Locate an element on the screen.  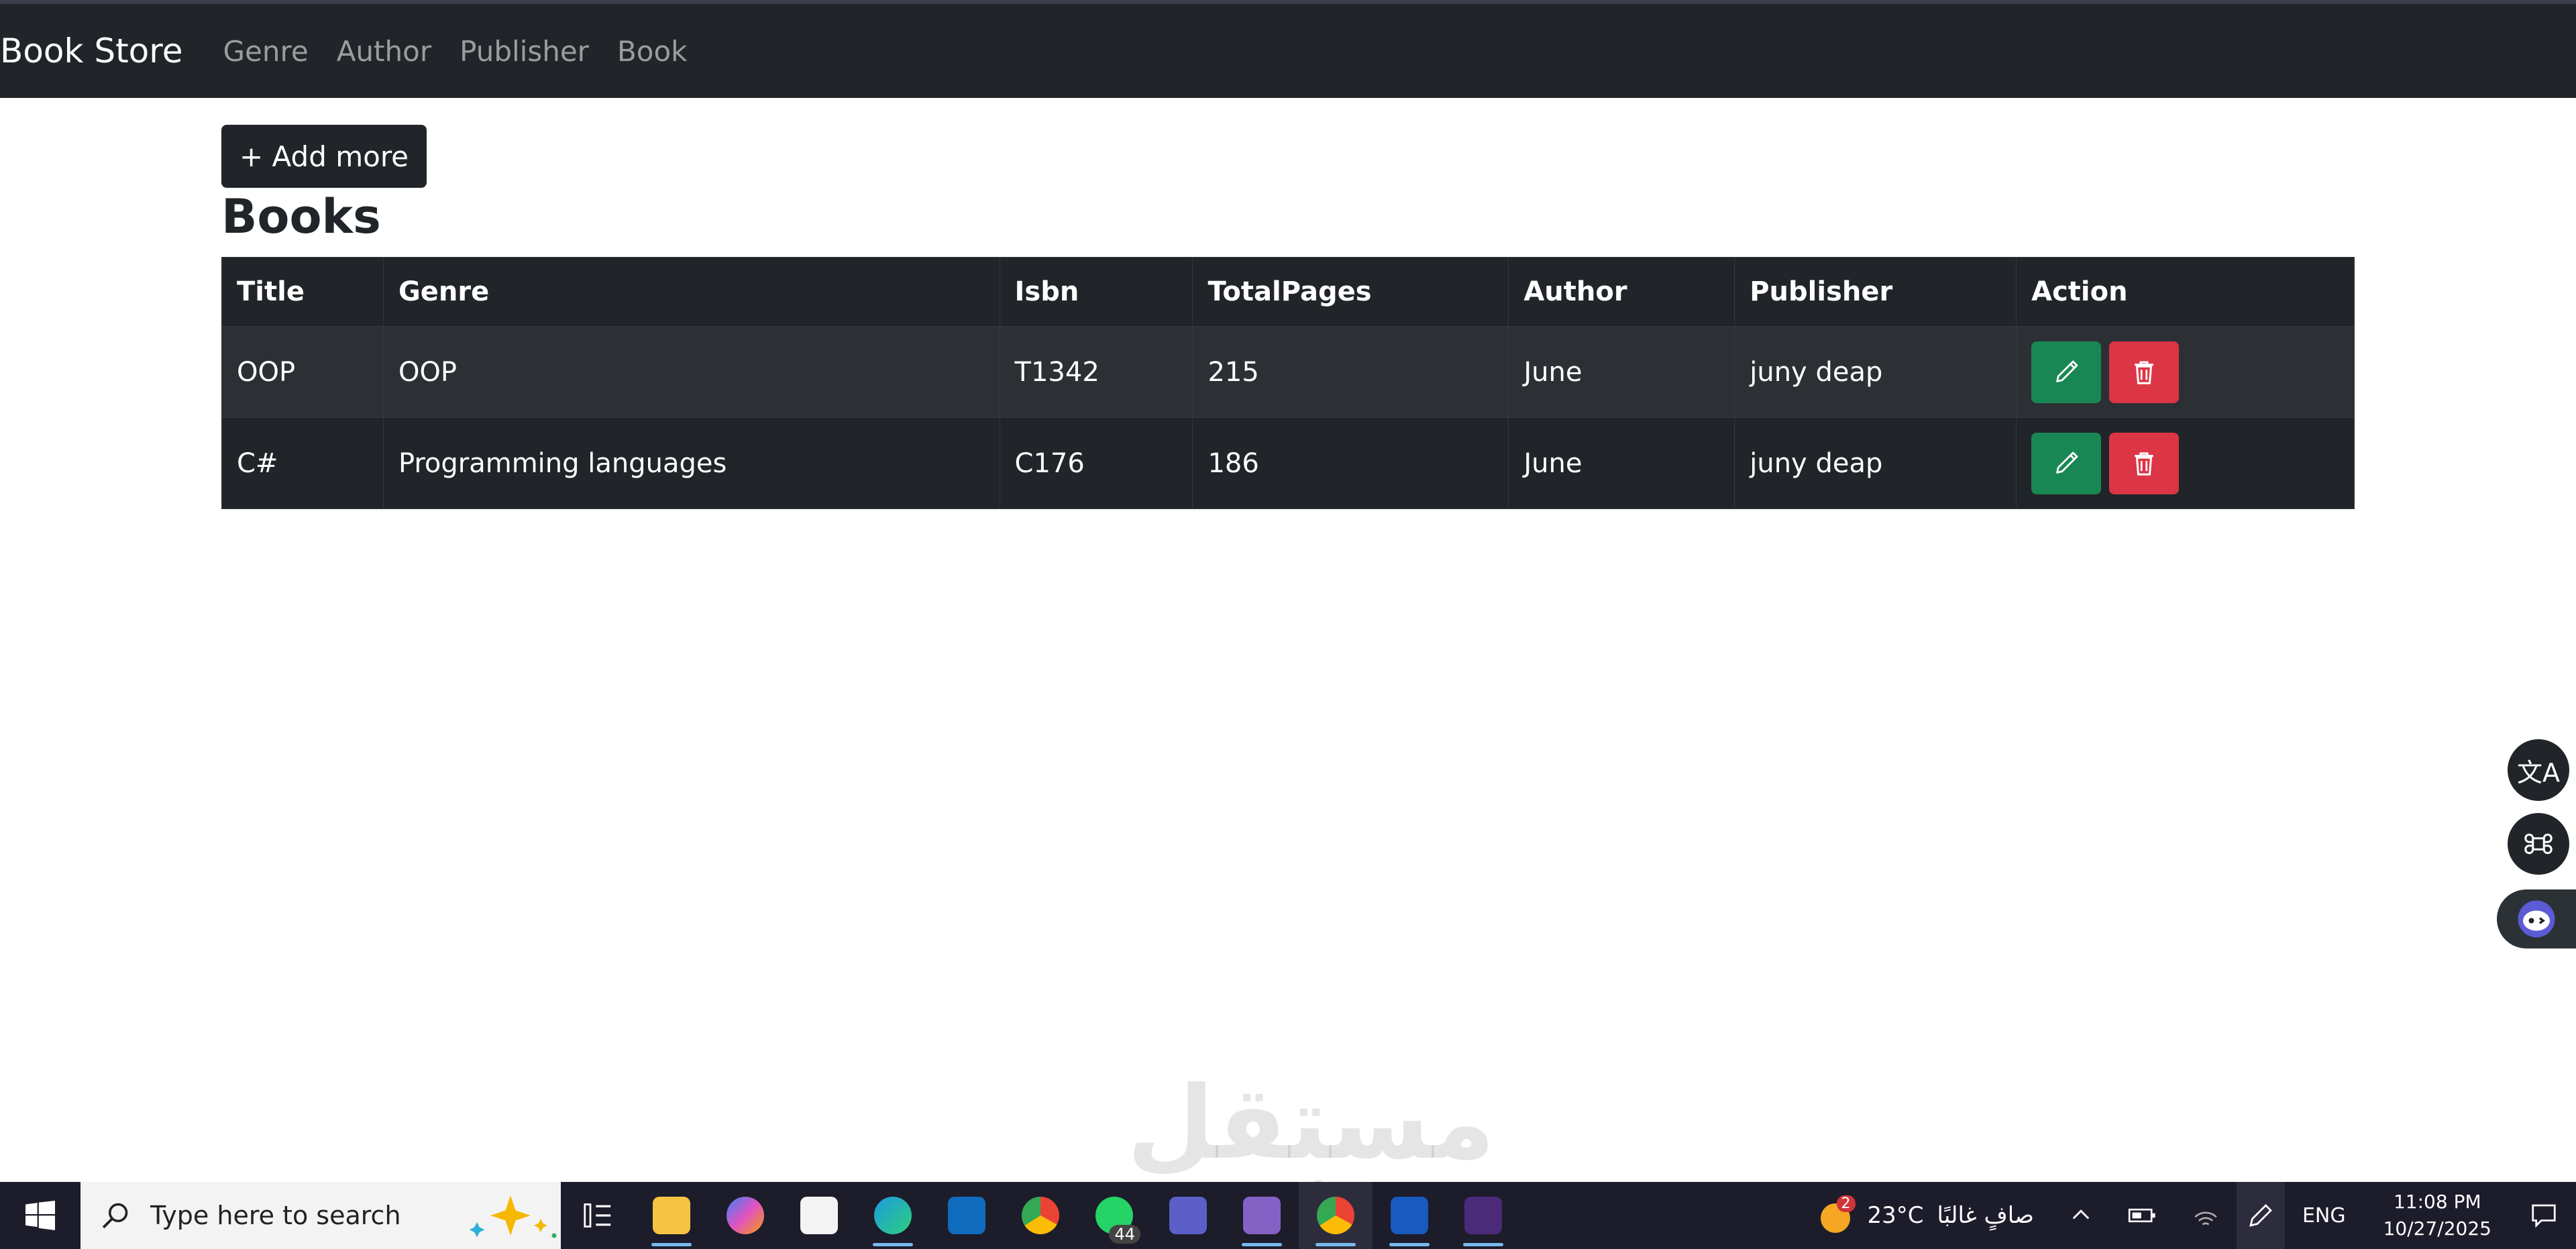
store-icon is located at coordinates (819, 1215).